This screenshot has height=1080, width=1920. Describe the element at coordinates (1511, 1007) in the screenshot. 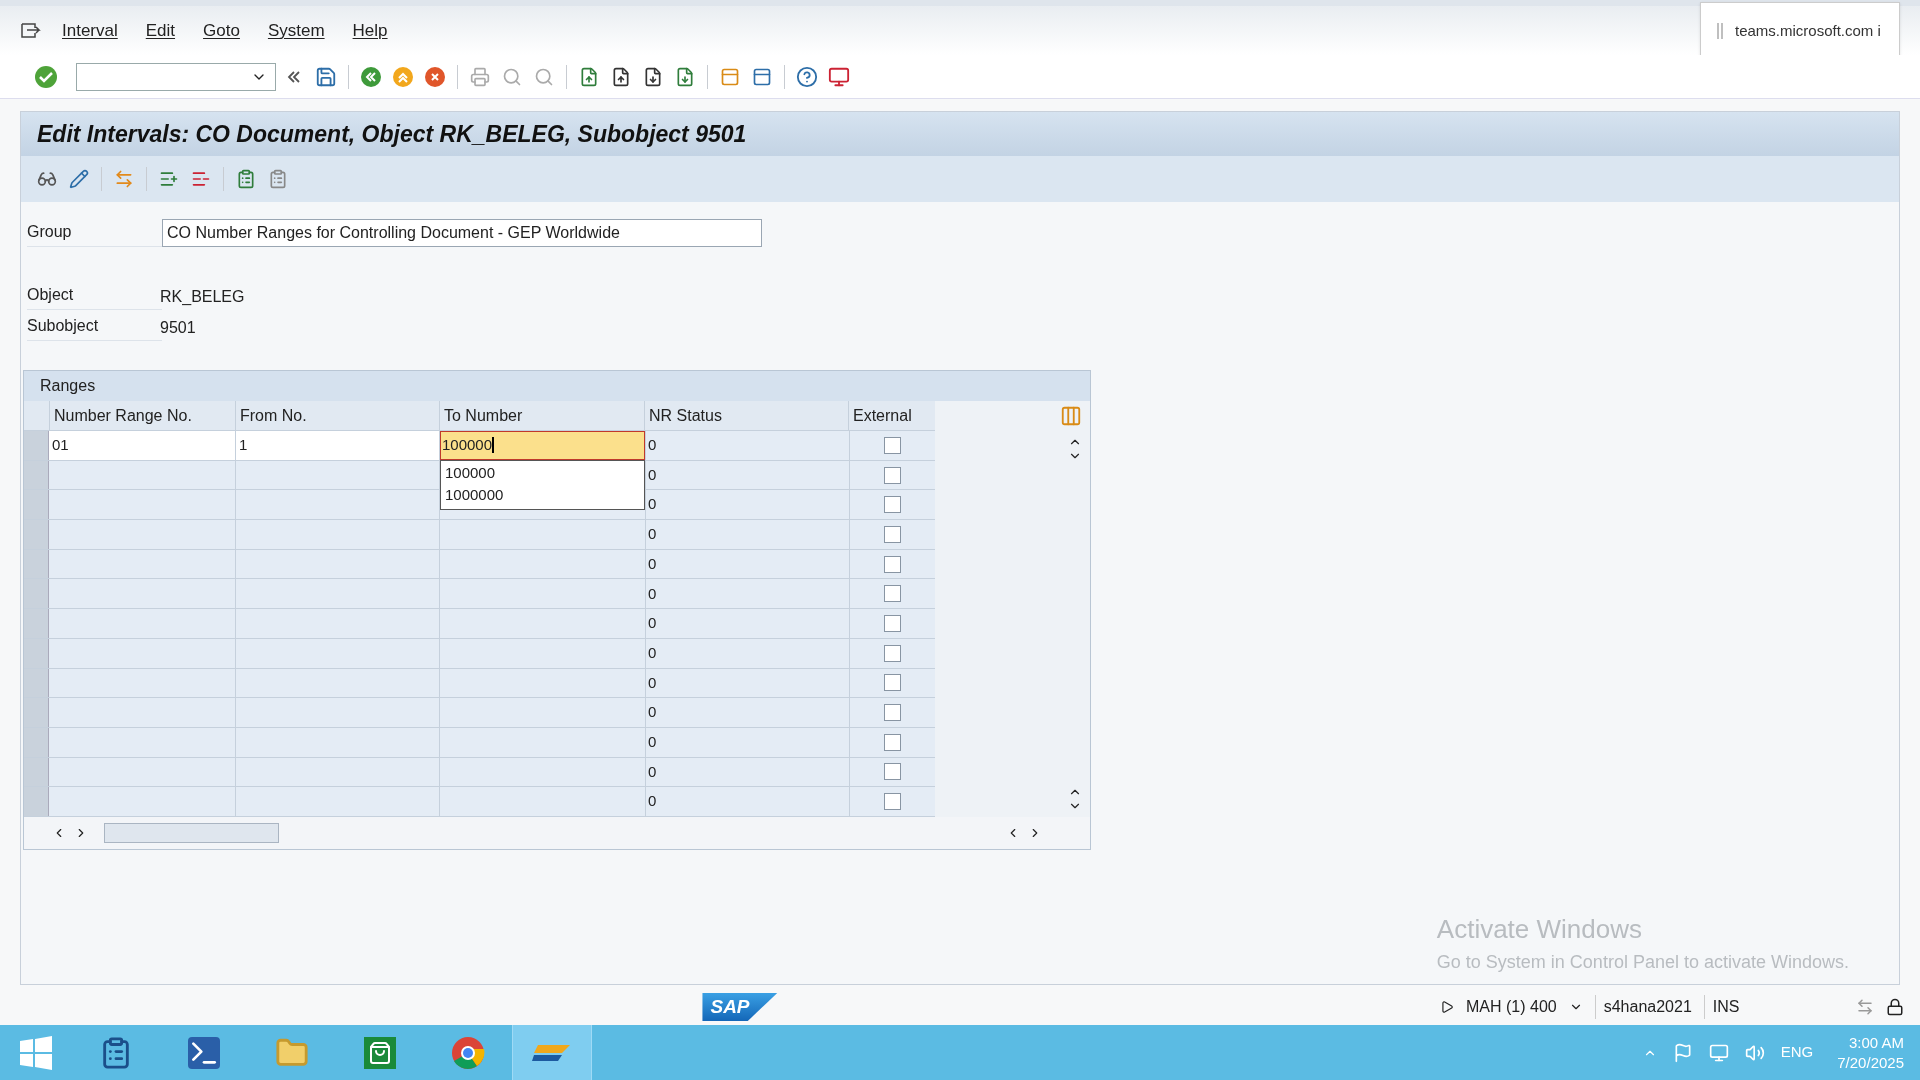

I see `session-info: MAH (1) 400` at that location.